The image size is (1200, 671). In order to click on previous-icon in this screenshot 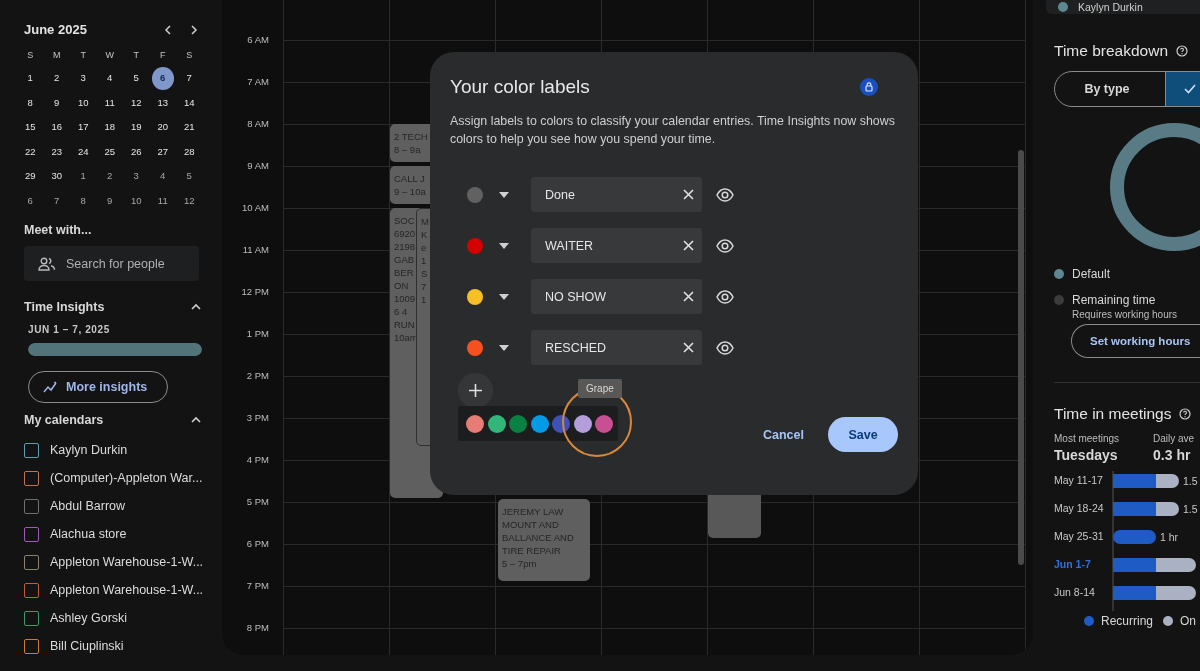, I will do `click(168, 29)`.